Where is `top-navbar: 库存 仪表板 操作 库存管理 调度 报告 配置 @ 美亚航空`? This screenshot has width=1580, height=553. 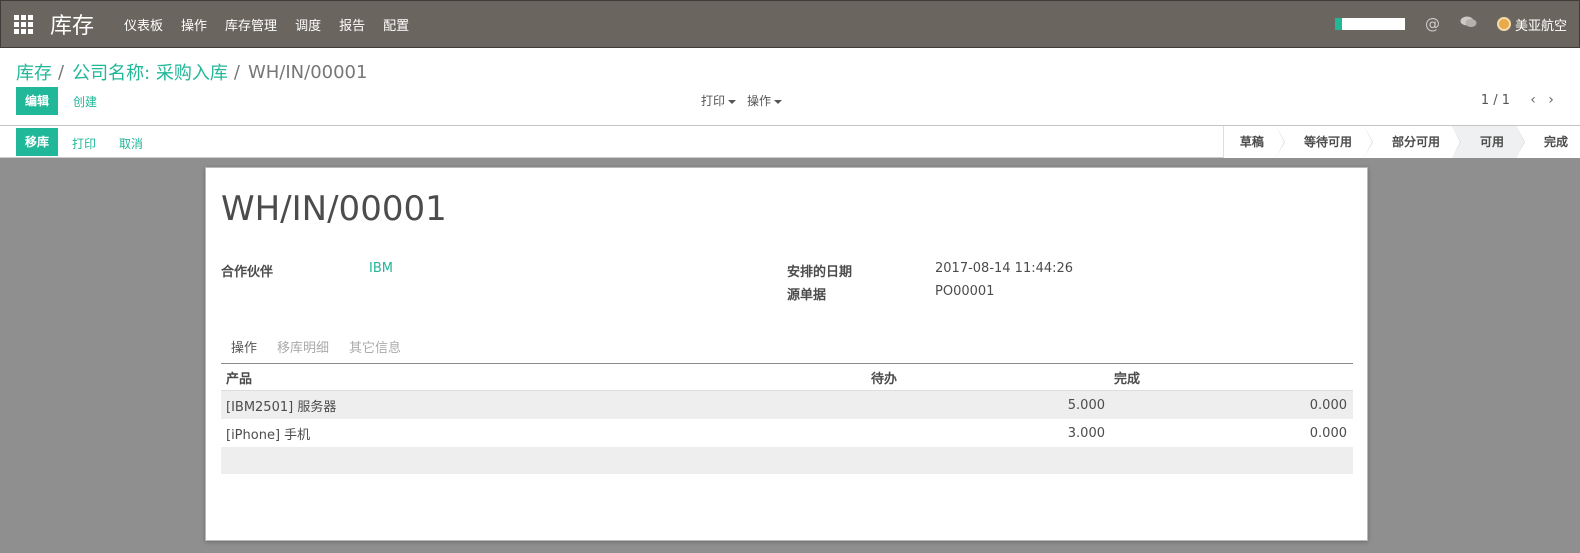 top-navbar: 库存 仪表板 操作 库存管理 调度 报告 配置 @ 美亚航空 is located at coordinates (790, 24).